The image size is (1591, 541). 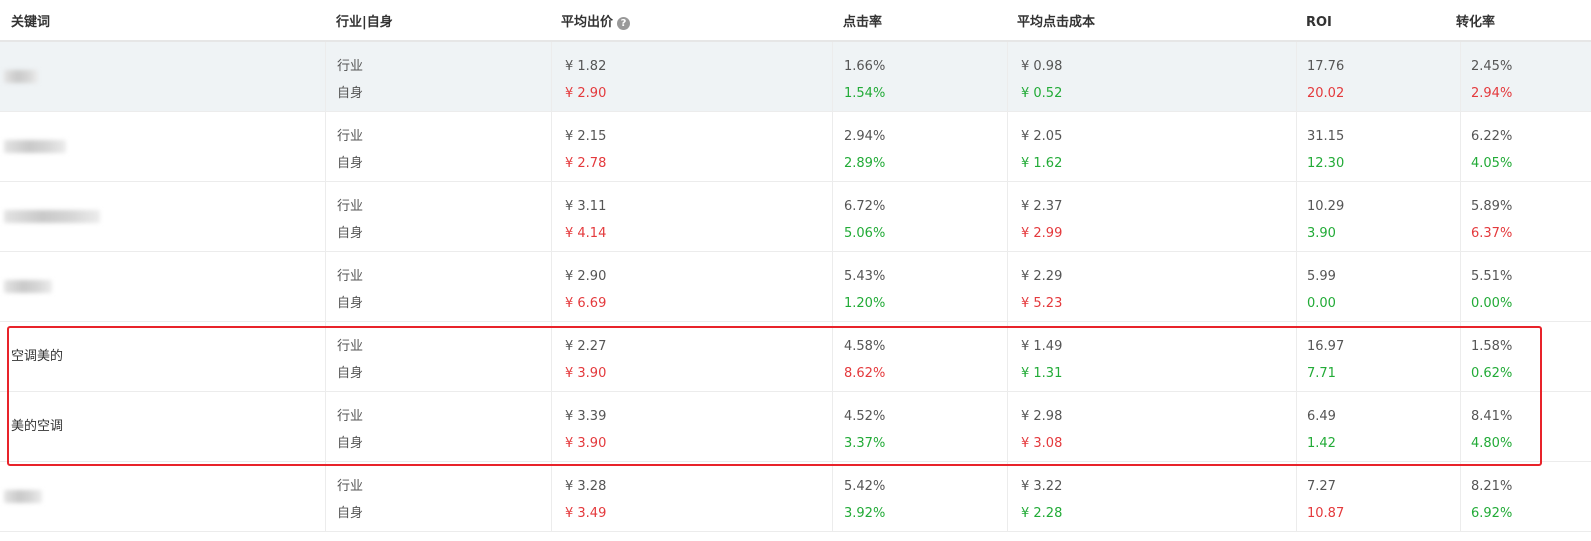 I want to click on industry-ctr: 4.52%, so click(x=865, y=416).